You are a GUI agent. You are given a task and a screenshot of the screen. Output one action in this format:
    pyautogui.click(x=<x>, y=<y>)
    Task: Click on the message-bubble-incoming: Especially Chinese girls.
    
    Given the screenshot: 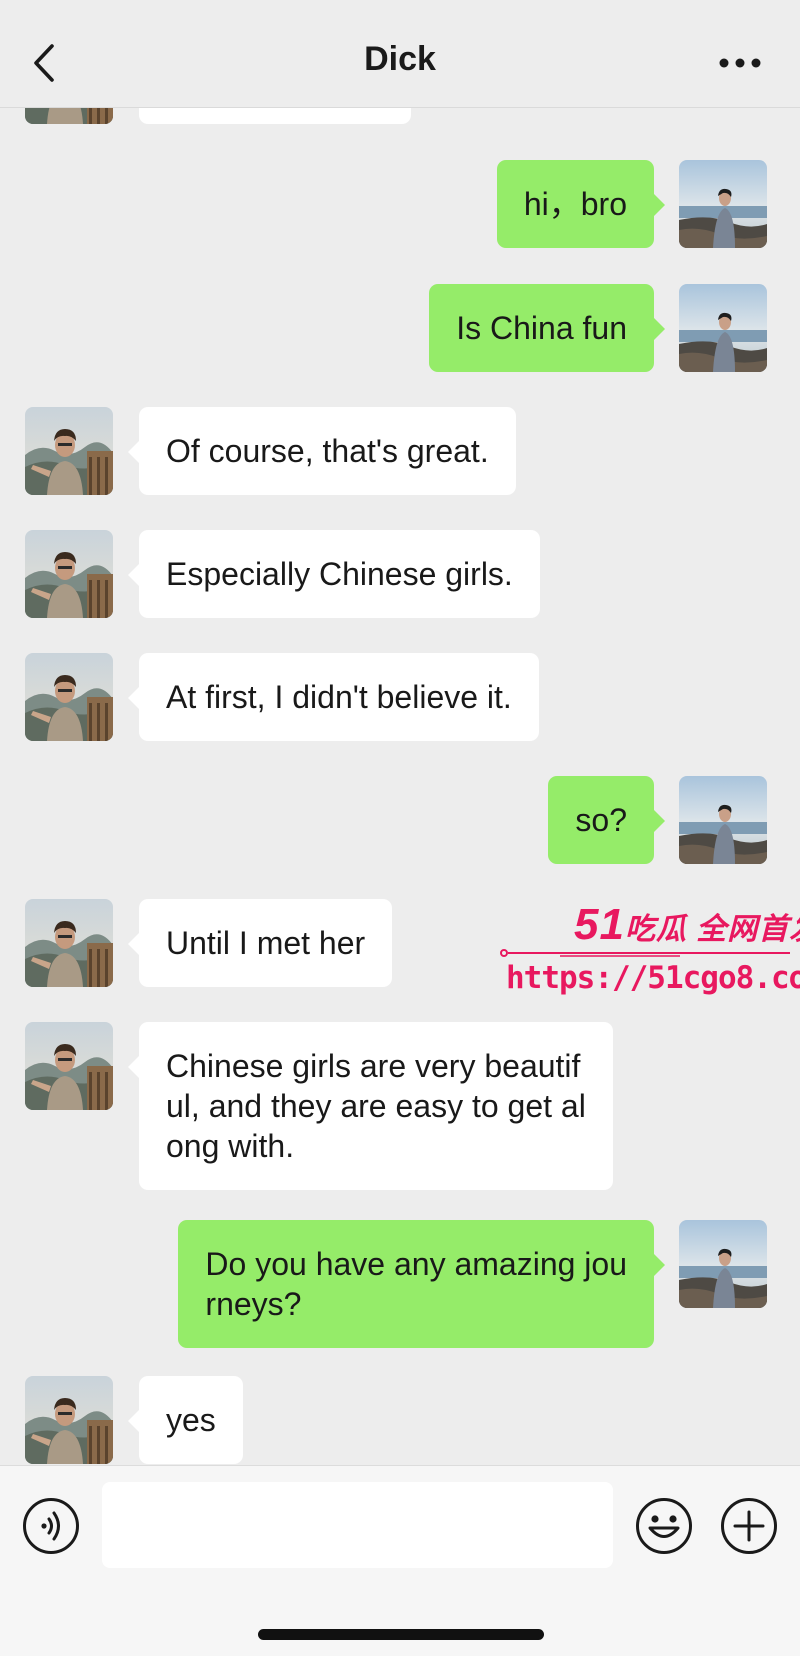 What is the action you would take?
    pyautogui.click(x=334, y=574)
    